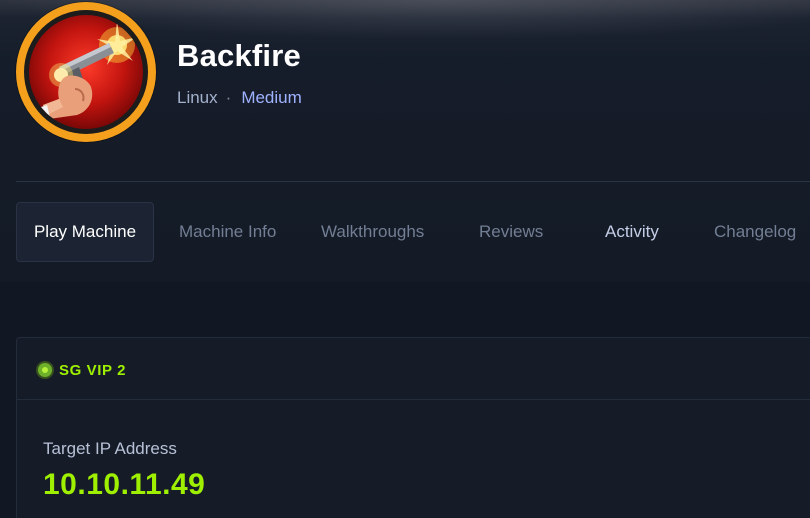 The width and height of the screenshot is (810, 518). I want to click on target-ip-label: Target IP Address, so click(110, 448).